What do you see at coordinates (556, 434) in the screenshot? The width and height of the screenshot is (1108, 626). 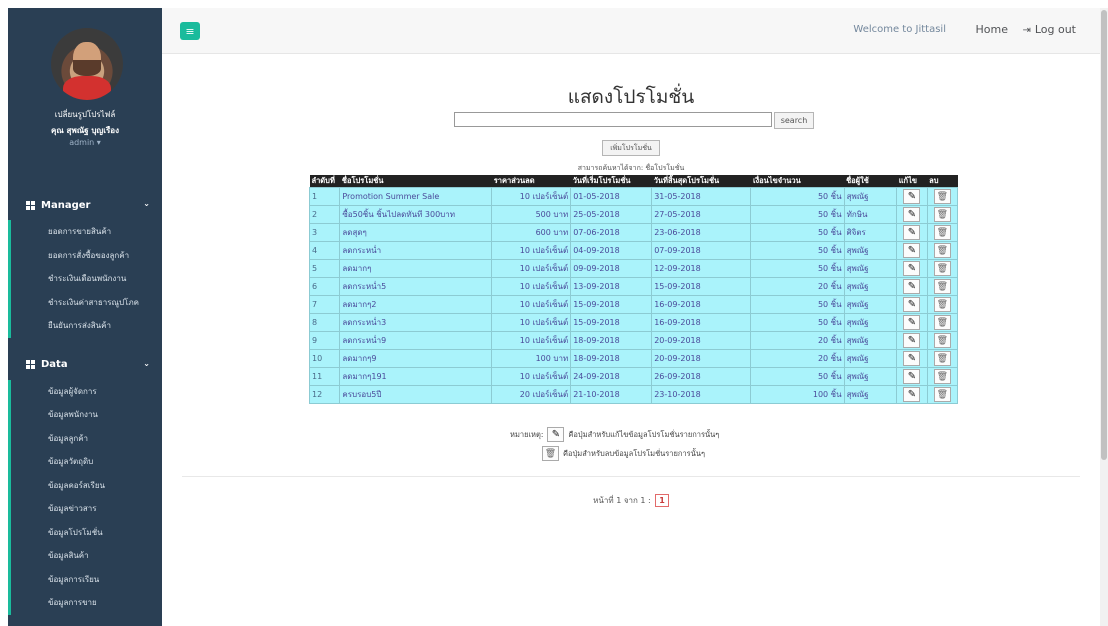 I see `pencil-icon: ✎` at bounding box center [556, 434].